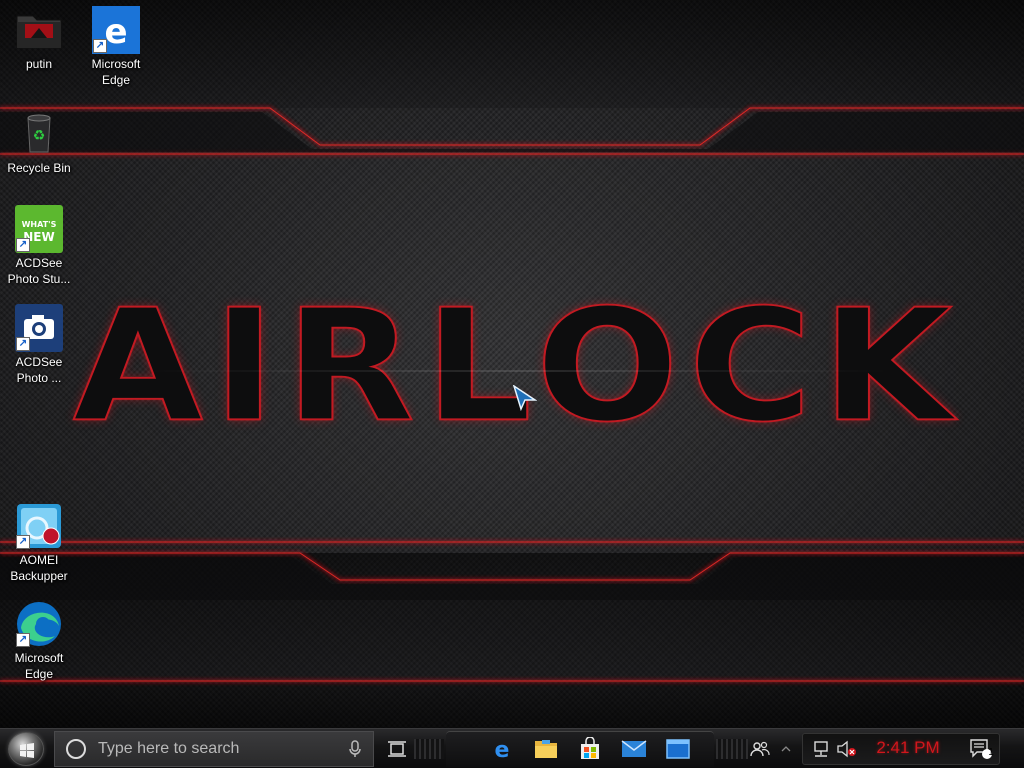 The image size is (1024, 768). I want to click on search-input: Type here to search, so click(214, 749).